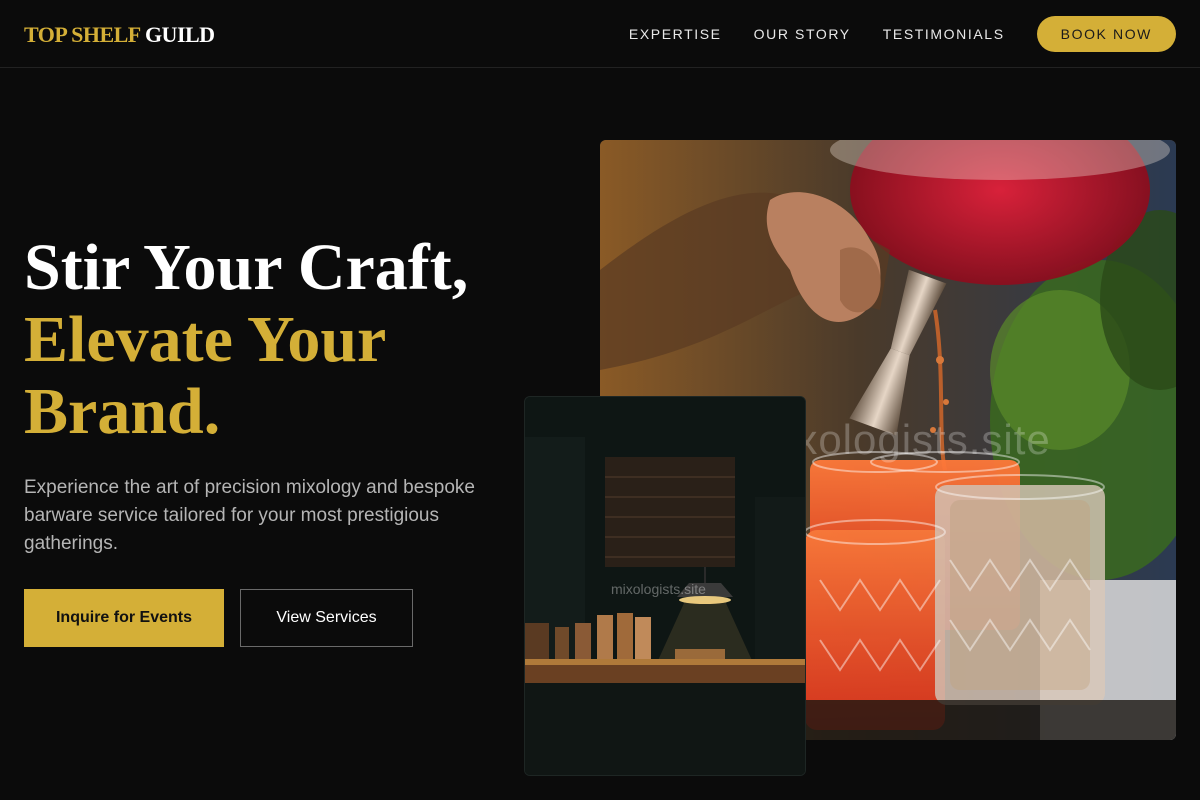 This screenshot has height=800, width=1200. I want to click on hero-inset-image: mixologists.site, so click(665, 586).